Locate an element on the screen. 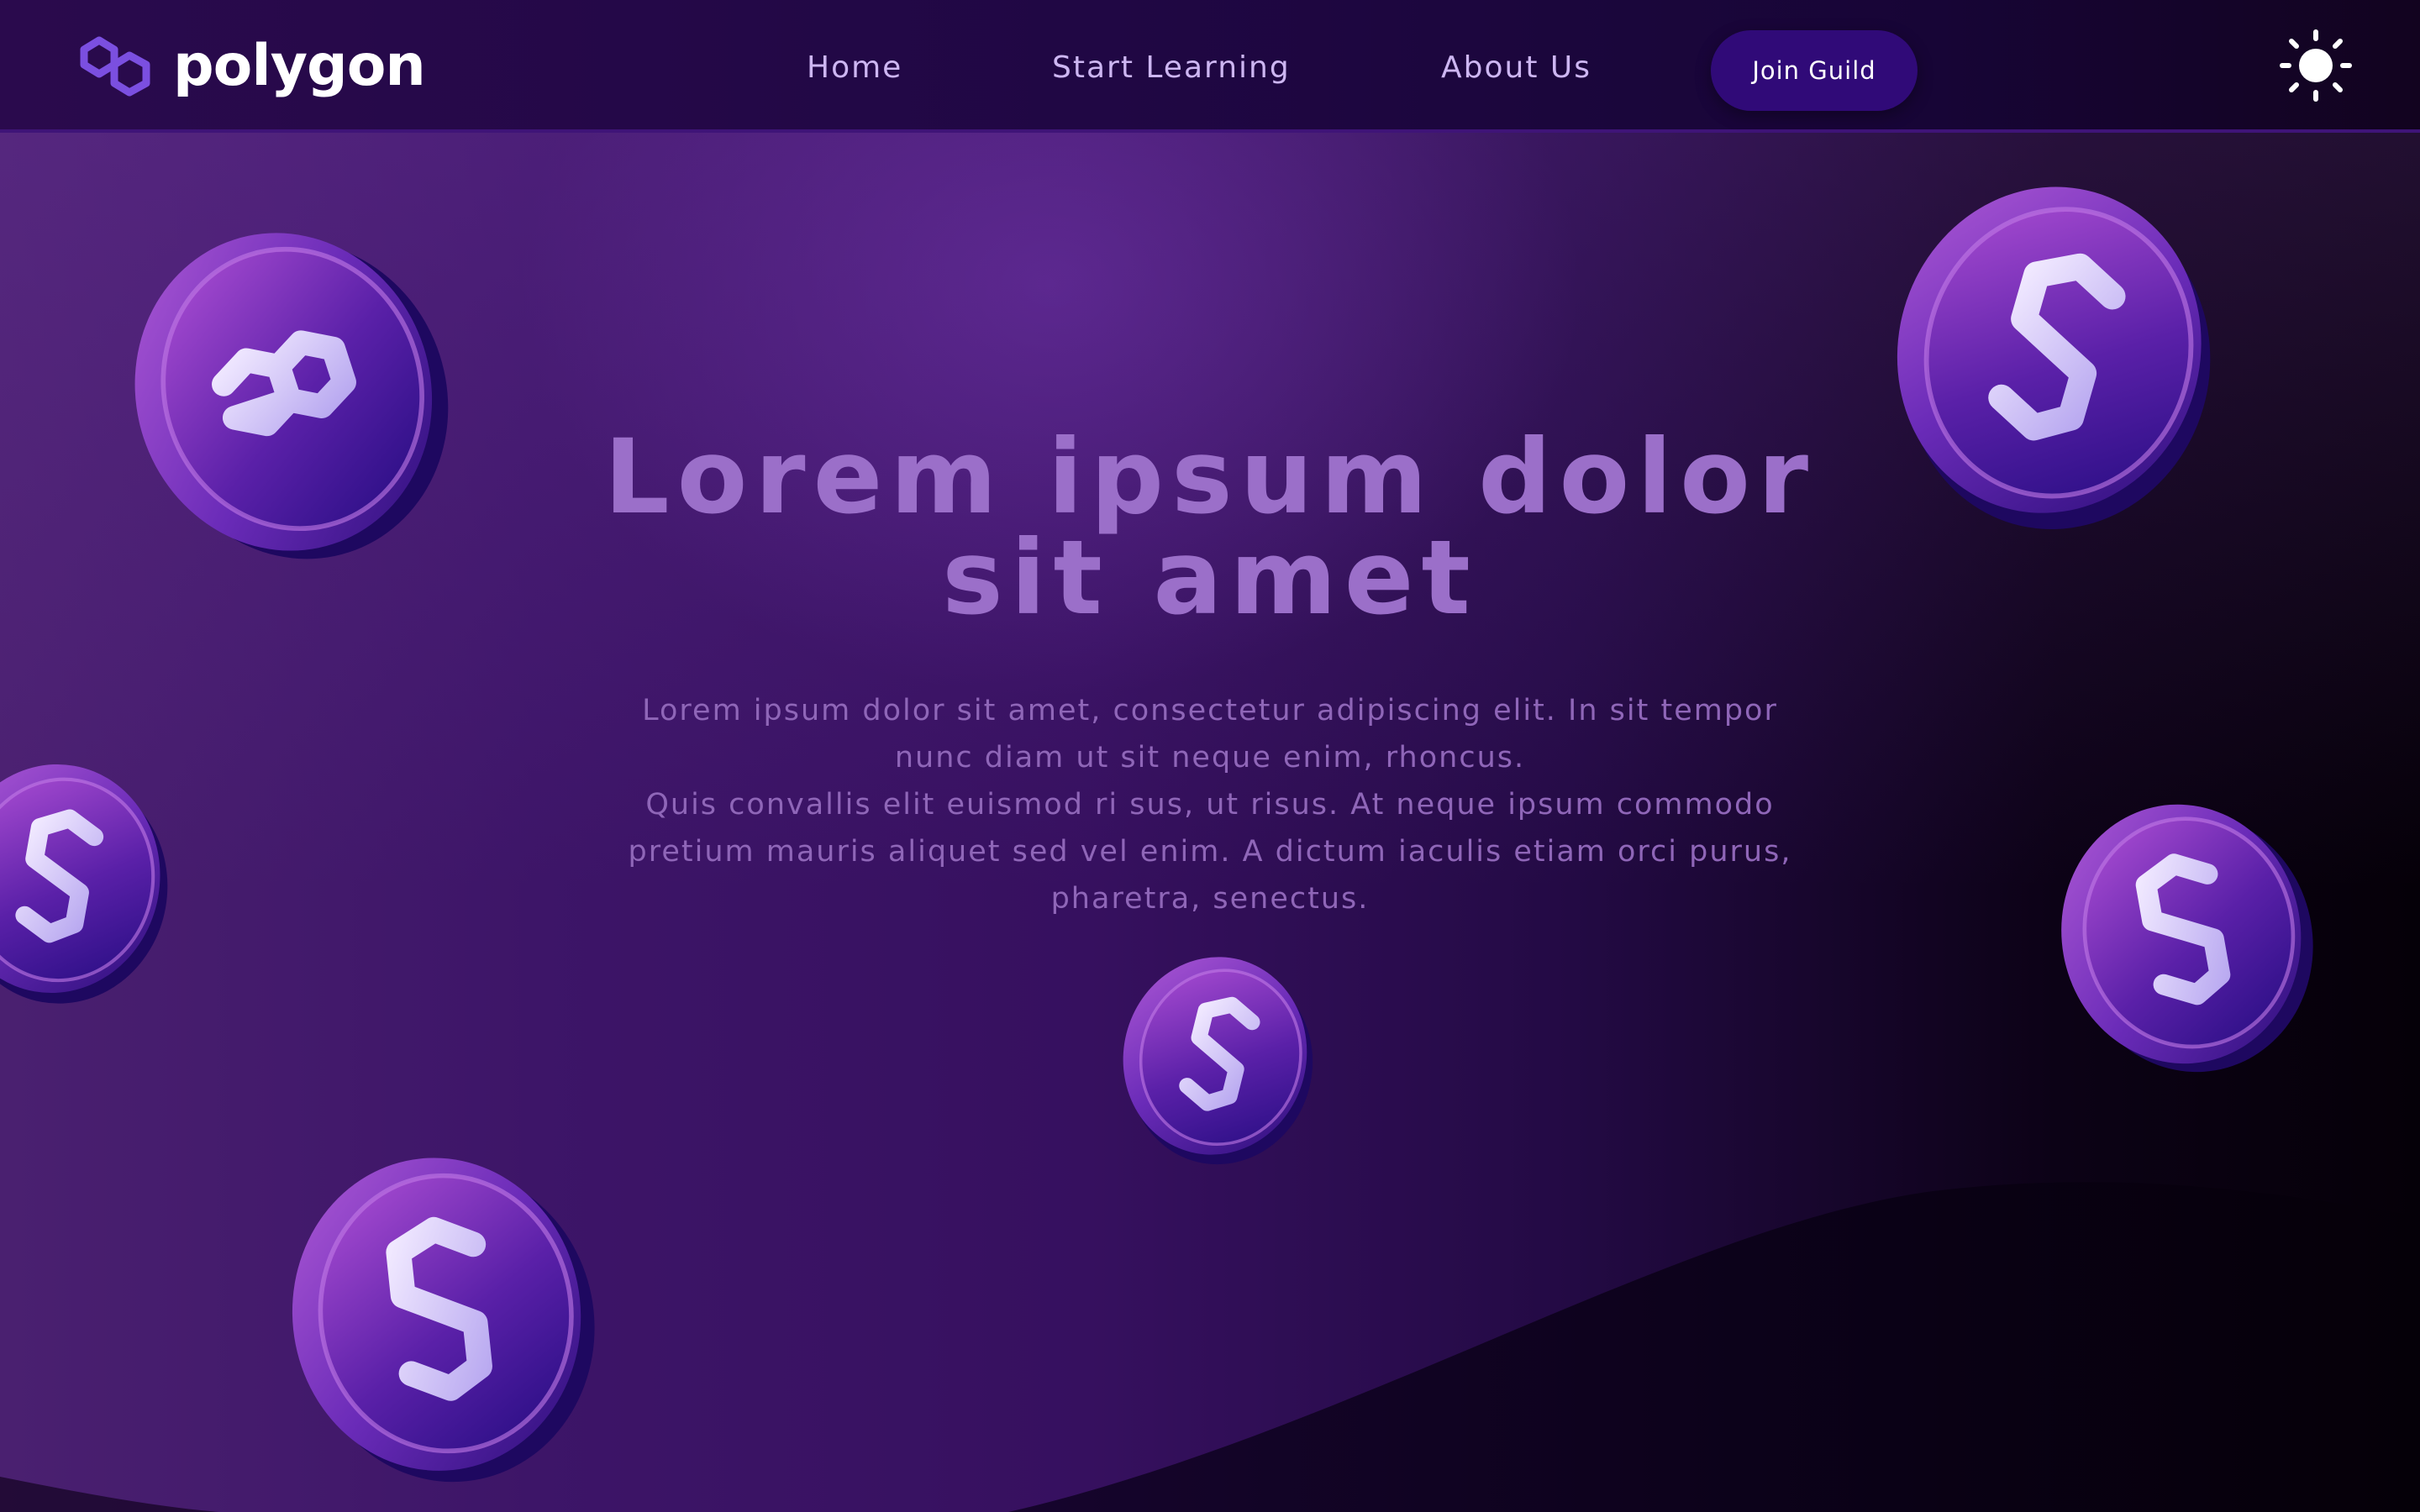 The height and width of the screenshot is (1512, 2420). nav-link-about-us: About Us is located at coordinates (1516, 67).